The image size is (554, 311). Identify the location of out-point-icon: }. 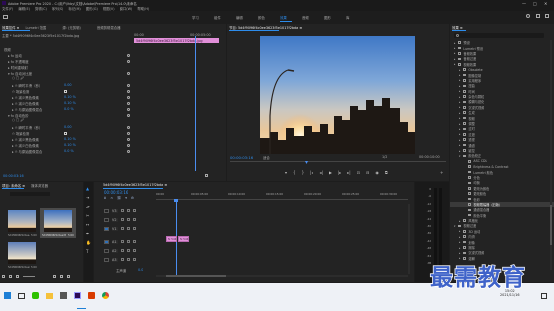
(303, 172).